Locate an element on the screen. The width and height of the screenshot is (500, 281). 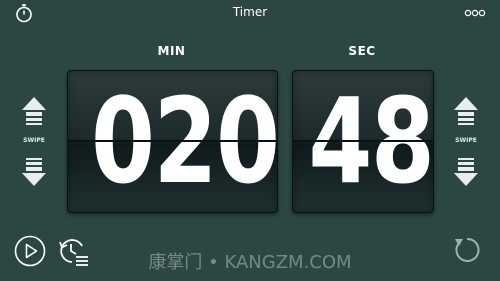
reset-icon is located at coordinates (466, 250).